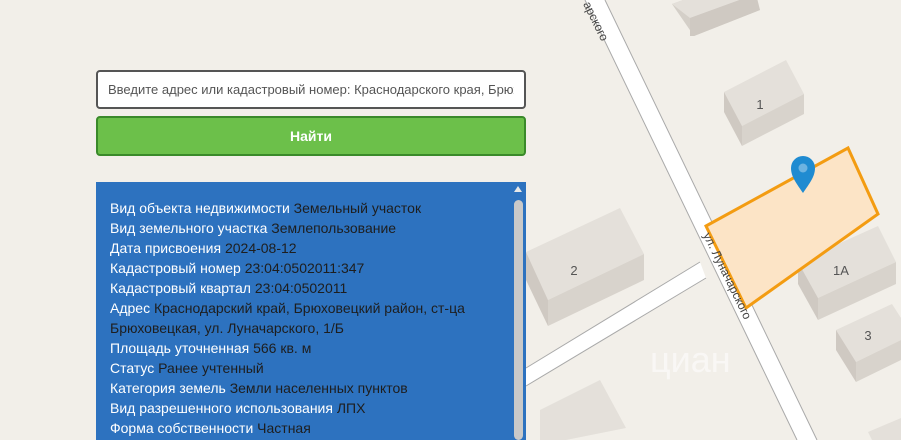 The height and width of the screenshot is (440, 901). I want to click on info-label: Вид разрешенного использования, so click(221, 408).